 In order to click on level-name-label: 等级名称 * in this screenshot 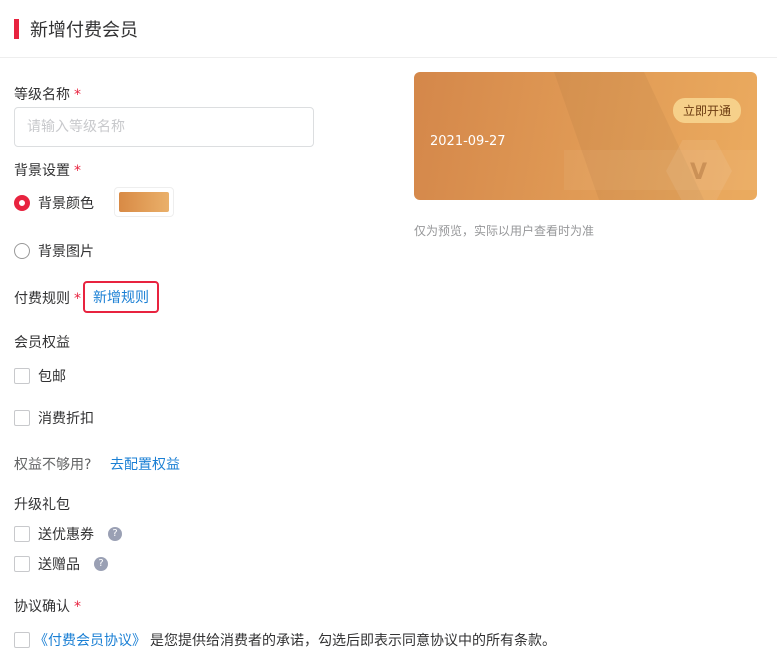, I will do `click(47, 95)`.